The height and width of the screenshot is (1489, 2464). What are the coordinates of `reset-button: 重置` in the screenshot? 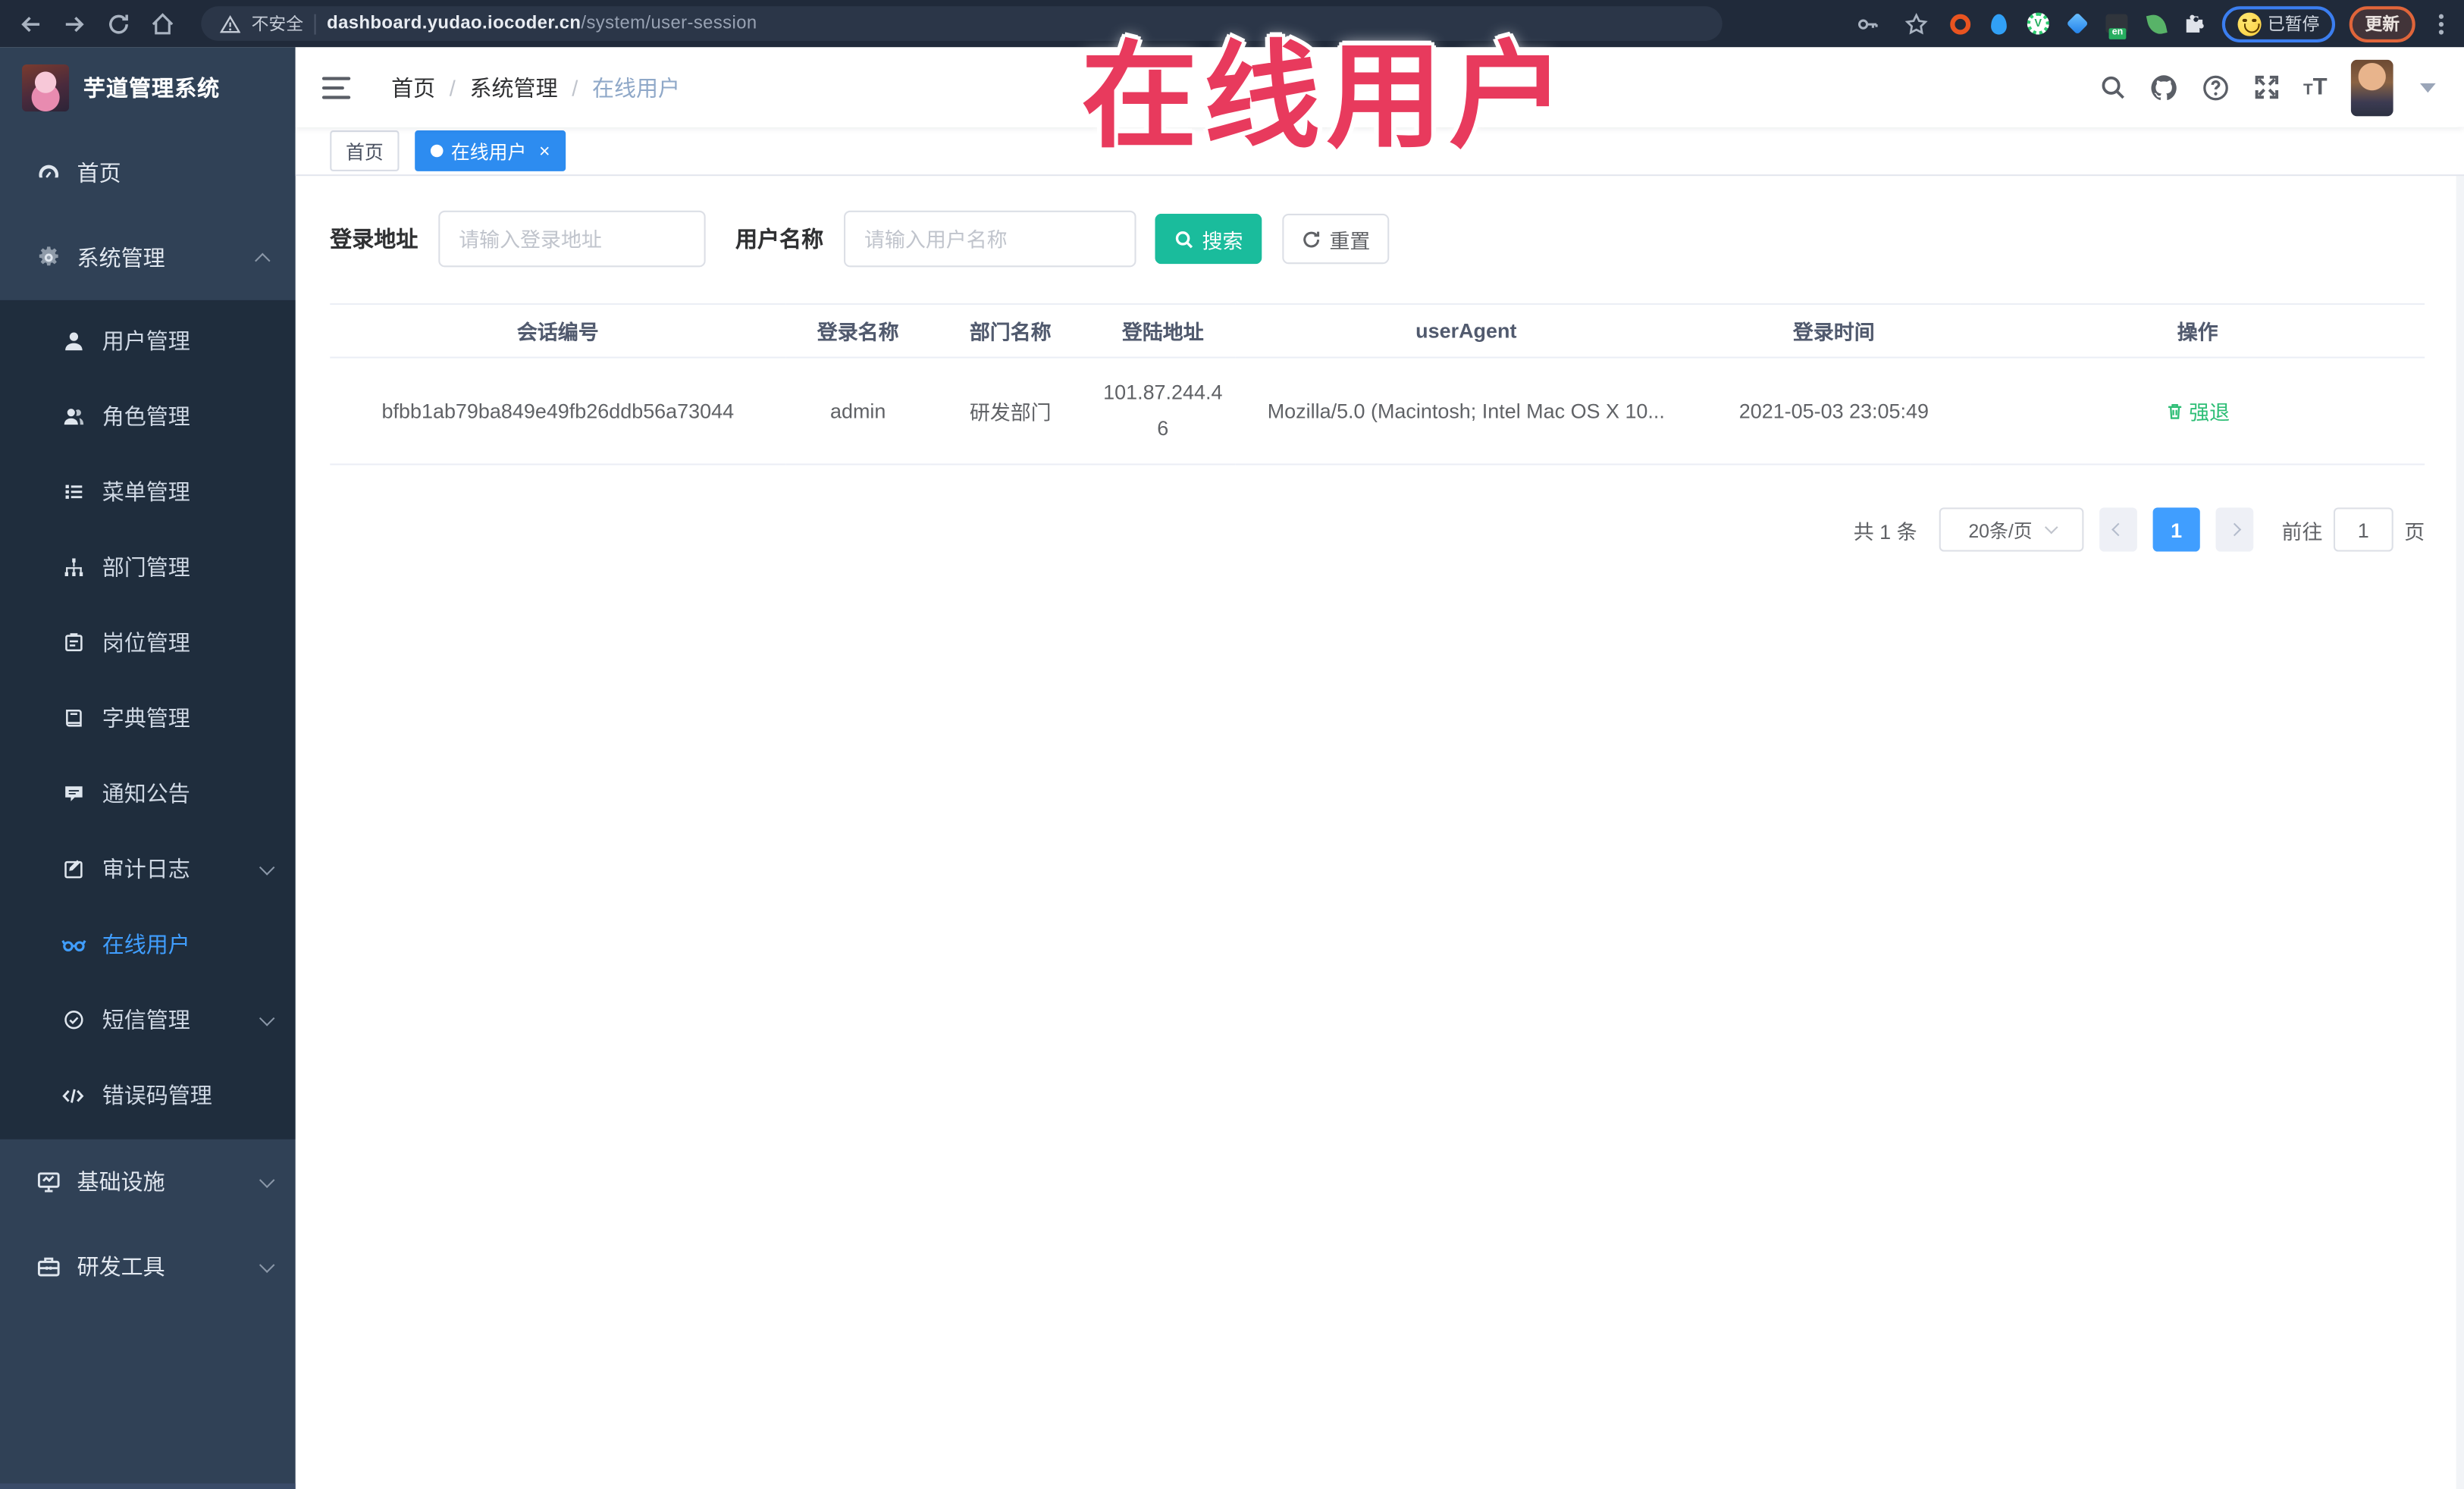 It's located at (1336, 239).